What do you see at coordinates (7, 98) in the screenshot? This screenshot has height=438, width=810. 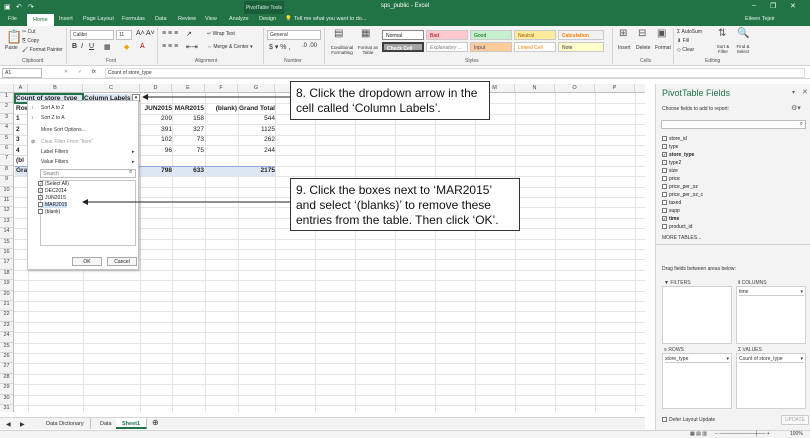 I see `row-header-1: 1` at bounding box center [7, 98].